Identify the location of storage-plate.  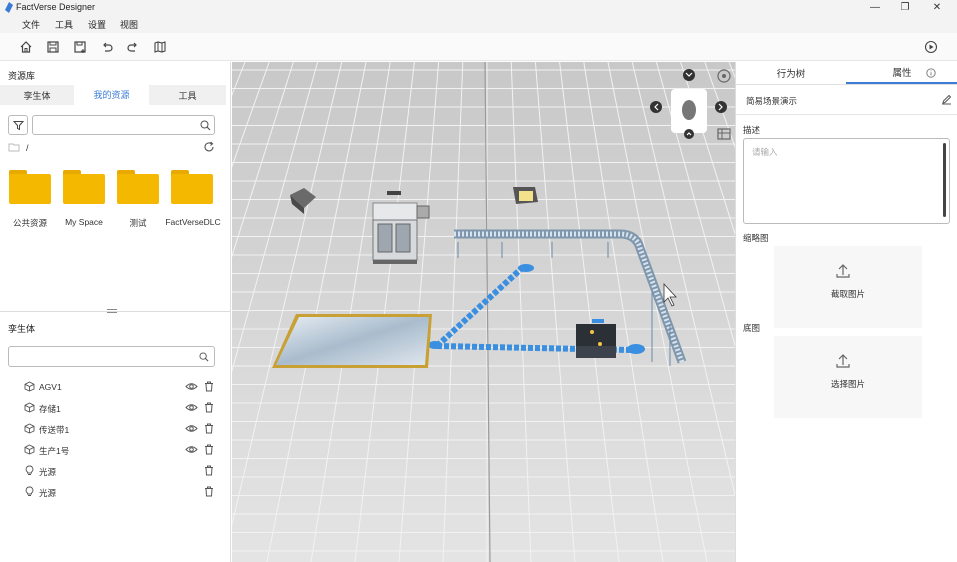
(352, 341).